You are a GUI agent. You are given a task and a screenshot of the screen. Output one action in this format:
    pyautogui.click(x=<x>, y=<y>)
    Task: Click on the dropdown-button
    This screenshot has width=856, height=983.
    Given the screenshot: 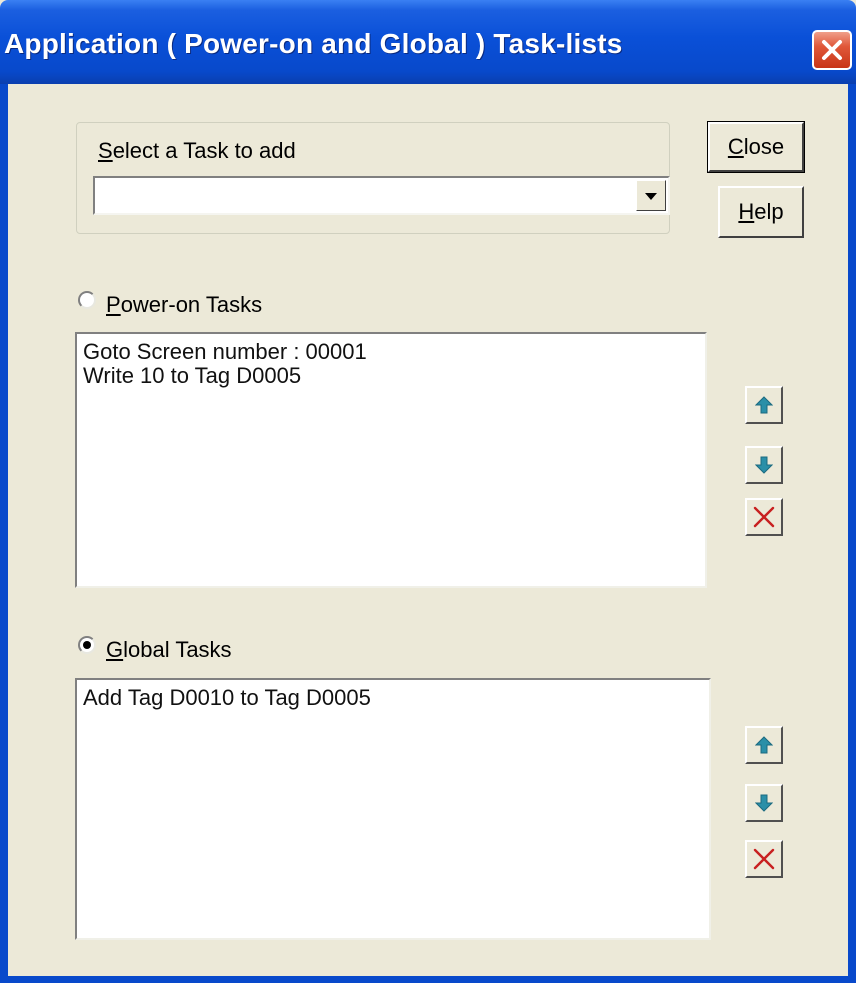 What is the action you would take?
    pyautogui.click(x=651, y=195)
    